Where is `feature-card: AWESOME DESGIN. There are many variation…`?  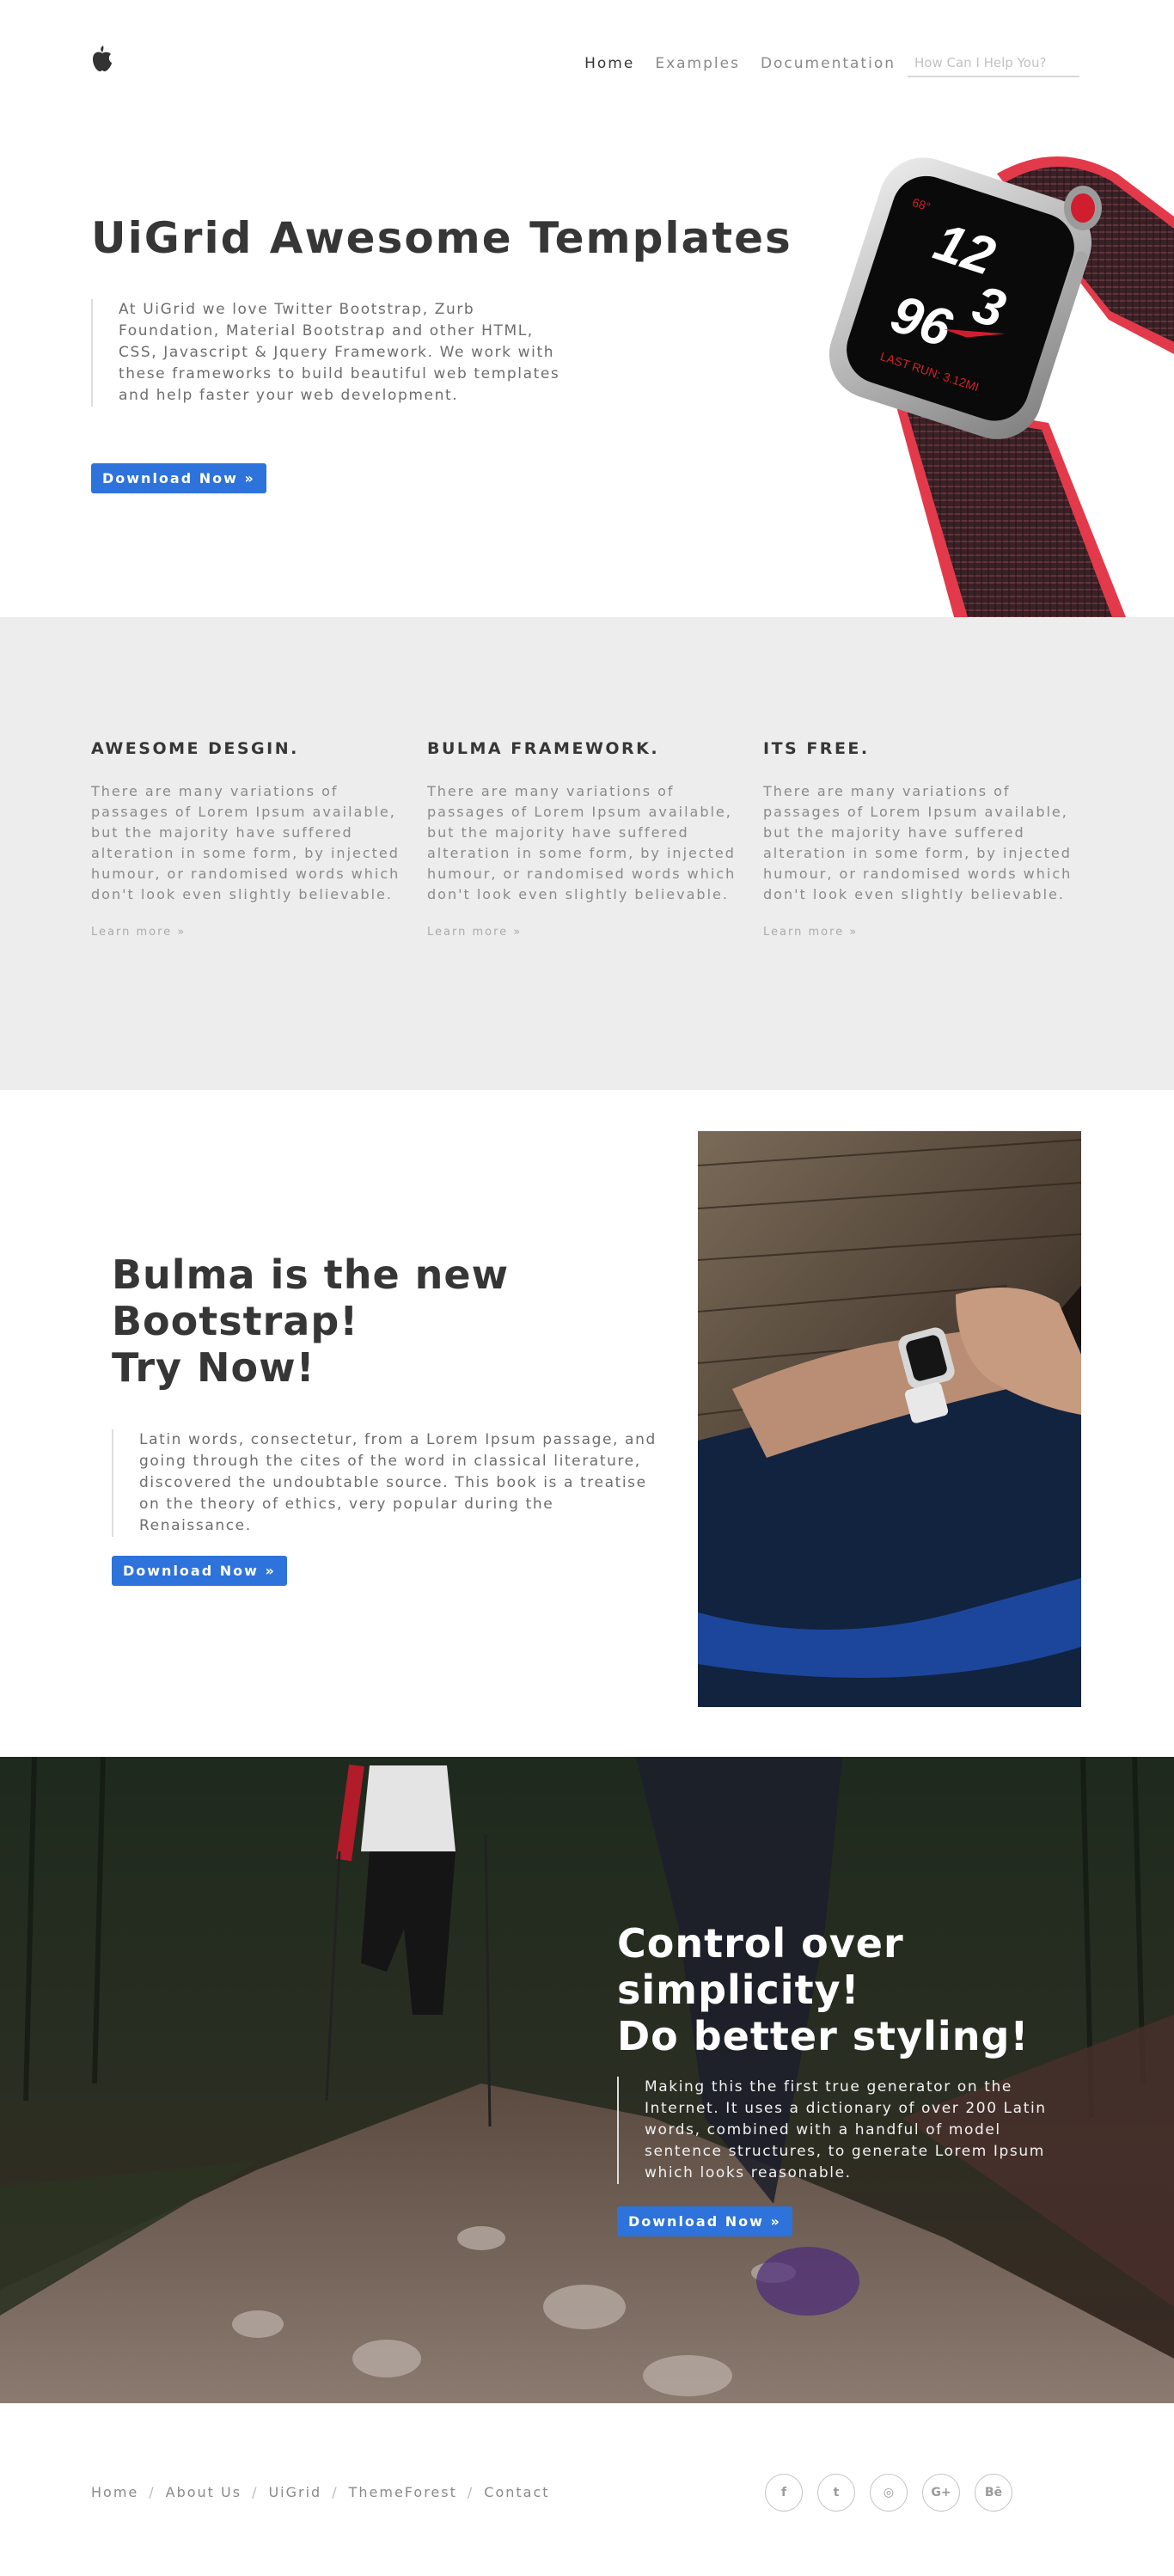
feature-card: AWESOME DESGIN. There are many variation… is located at coordinates (254, 839).